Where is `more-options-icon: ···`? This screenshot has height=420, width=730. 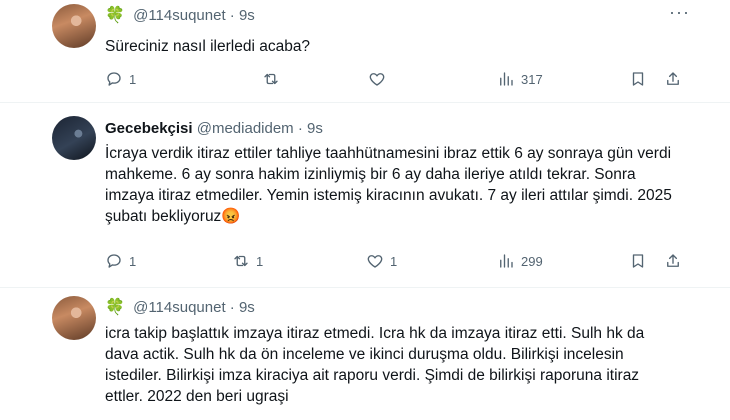 more-options-icon: ··· is located at coordinates (679, 12).